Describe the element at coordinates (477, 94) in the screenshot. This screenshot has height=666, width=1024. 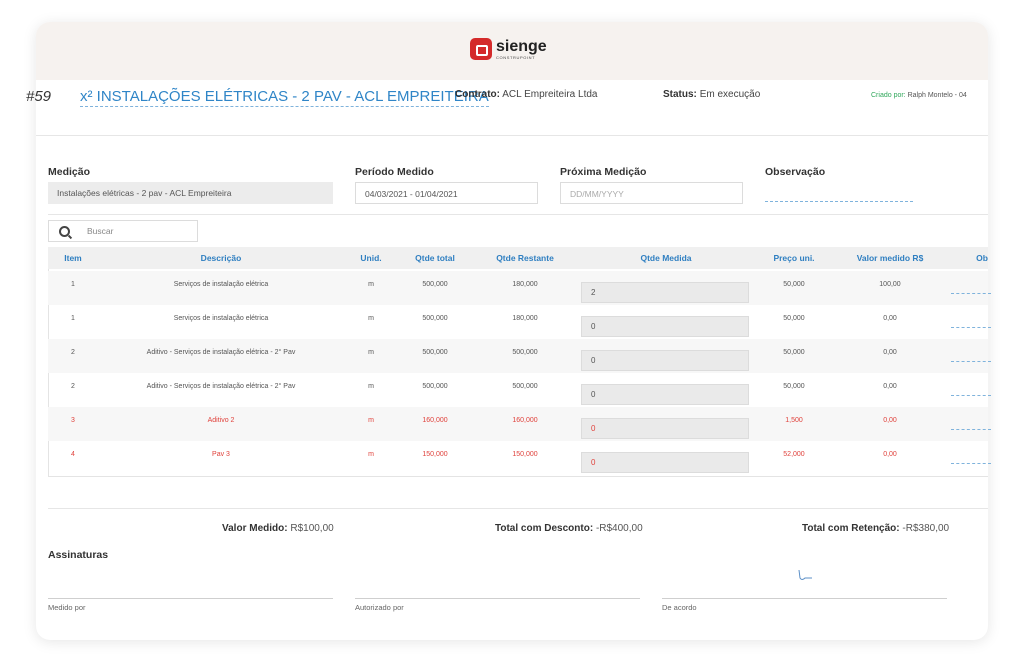
I see `contract-label: Contrato:` at that location.